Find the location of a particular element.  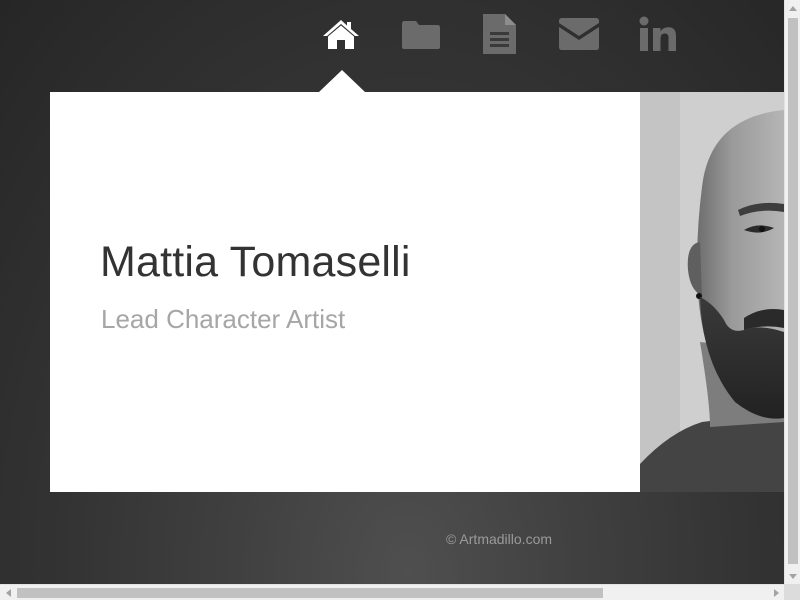

nav-linkedin-link is located at coordinates (658, 34).